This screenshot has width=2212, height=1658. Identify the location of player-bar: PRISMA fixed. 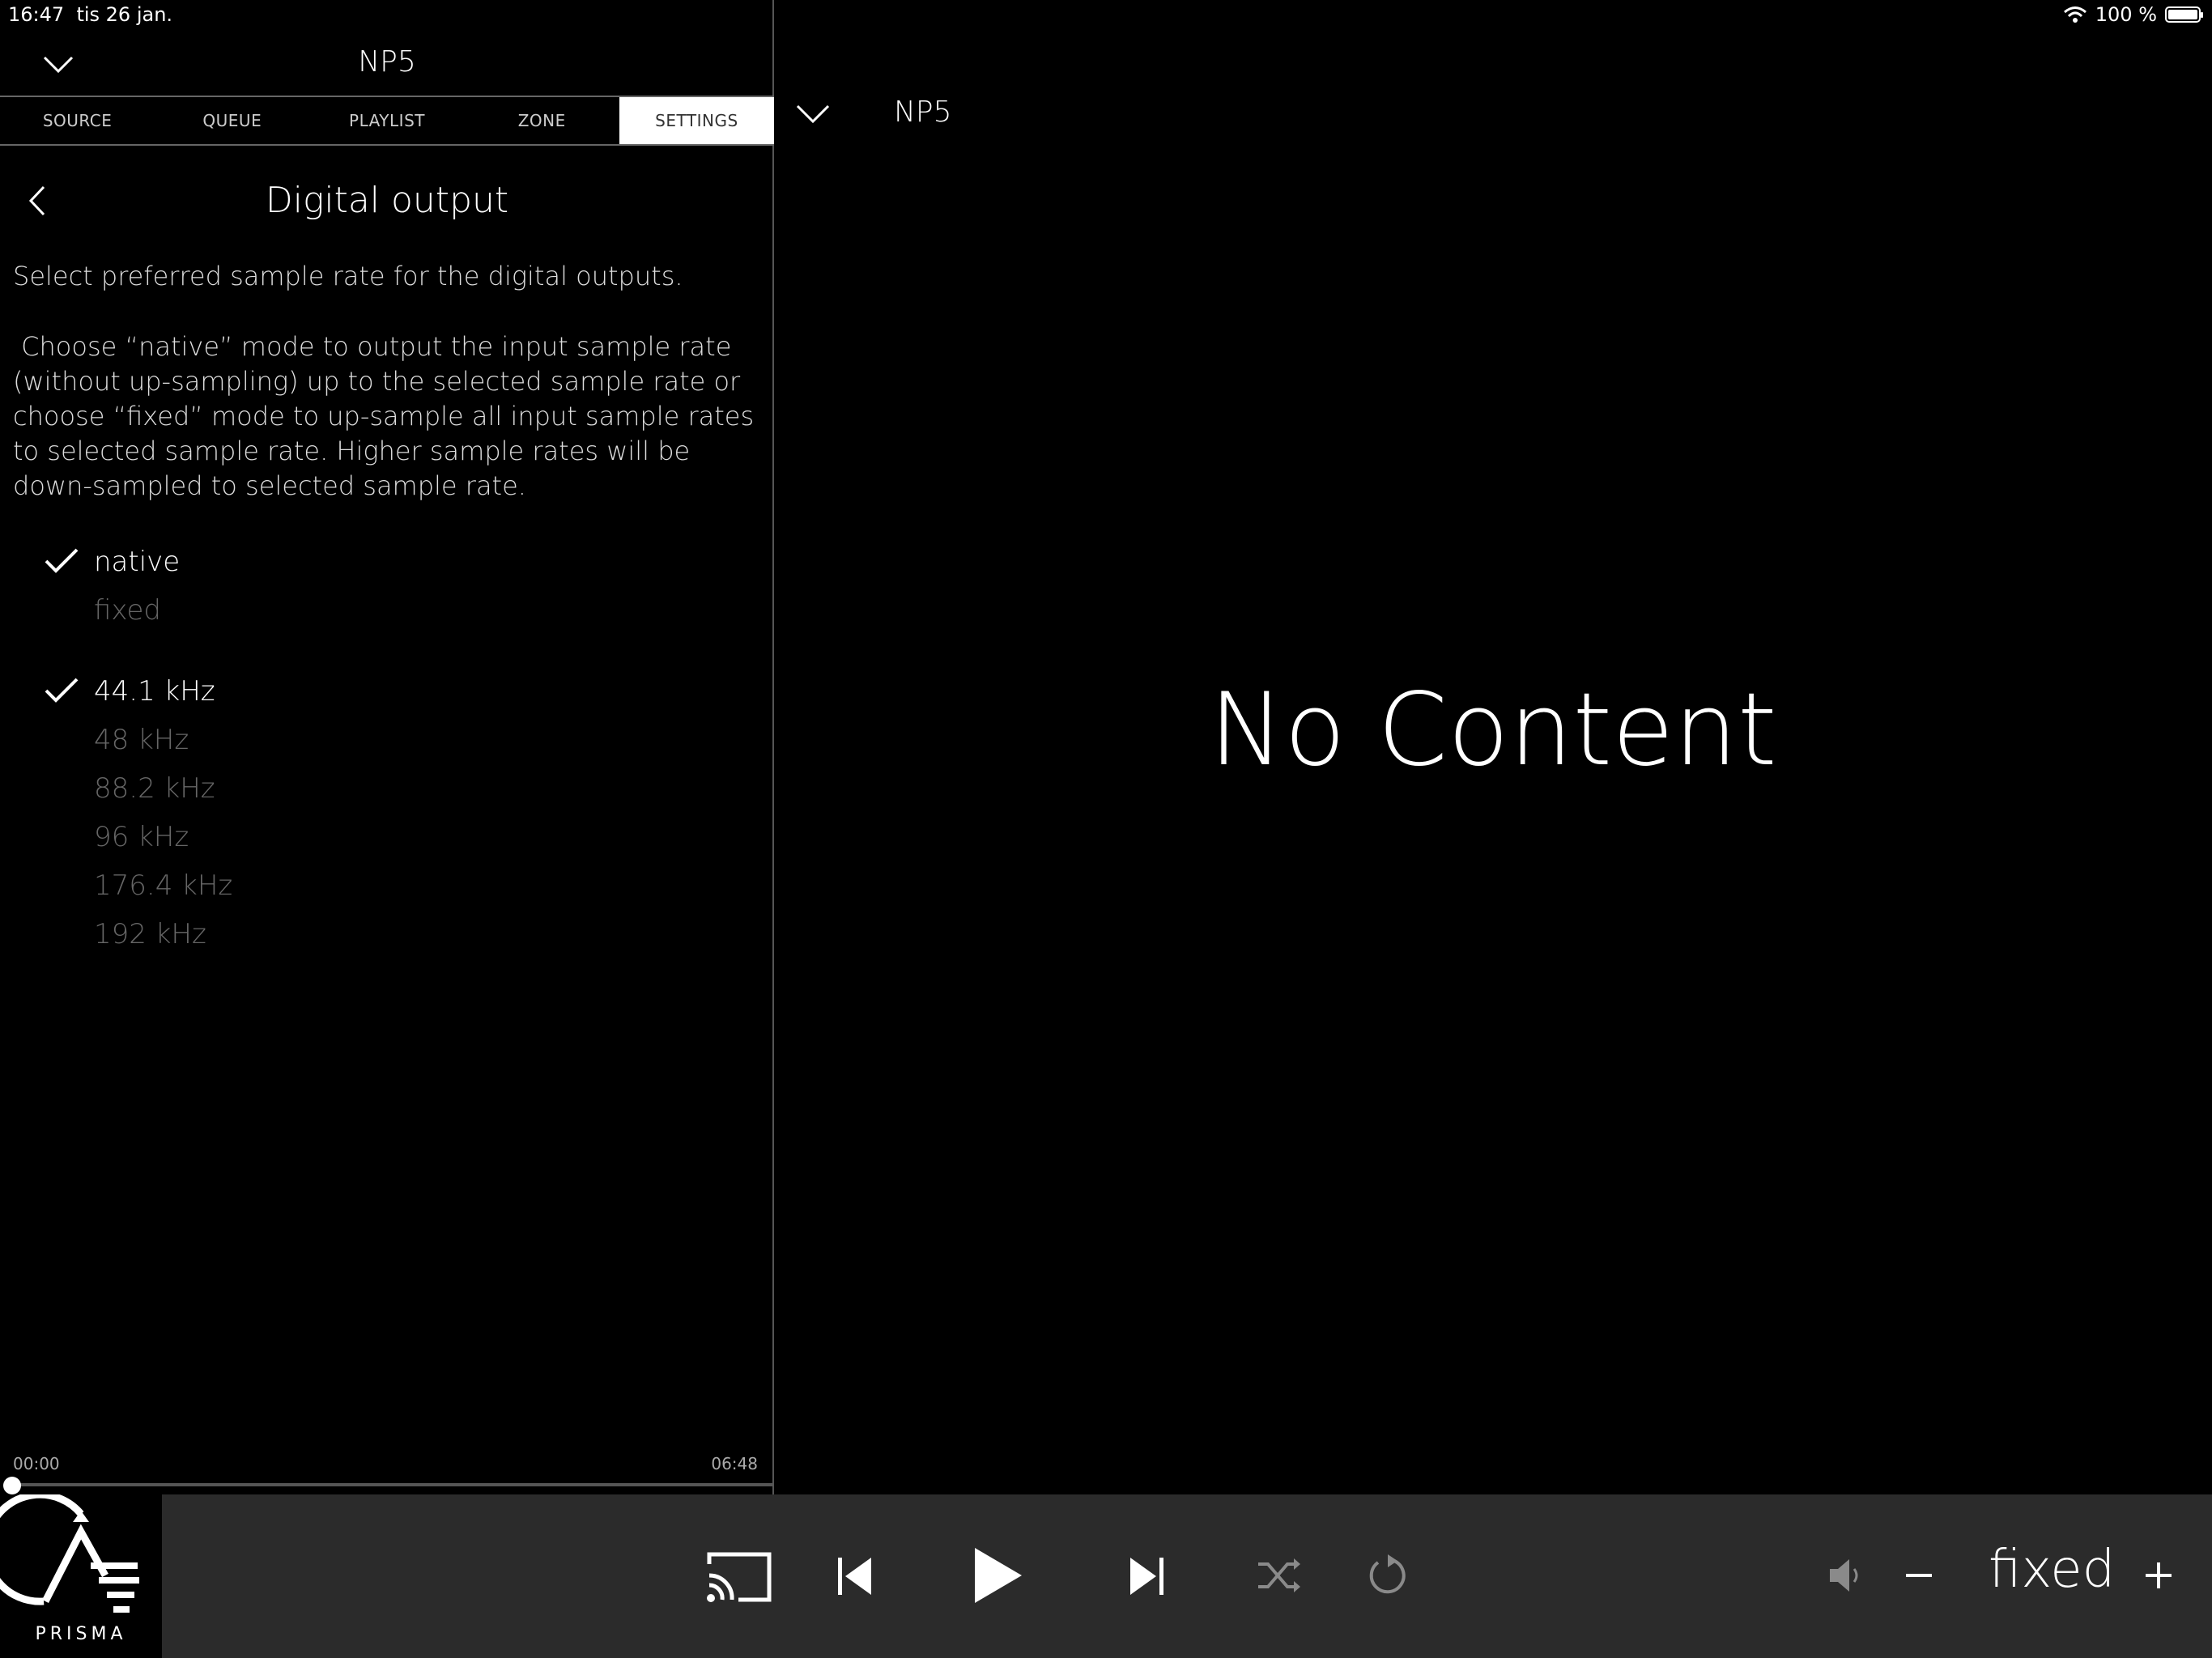
(1106, 1574).